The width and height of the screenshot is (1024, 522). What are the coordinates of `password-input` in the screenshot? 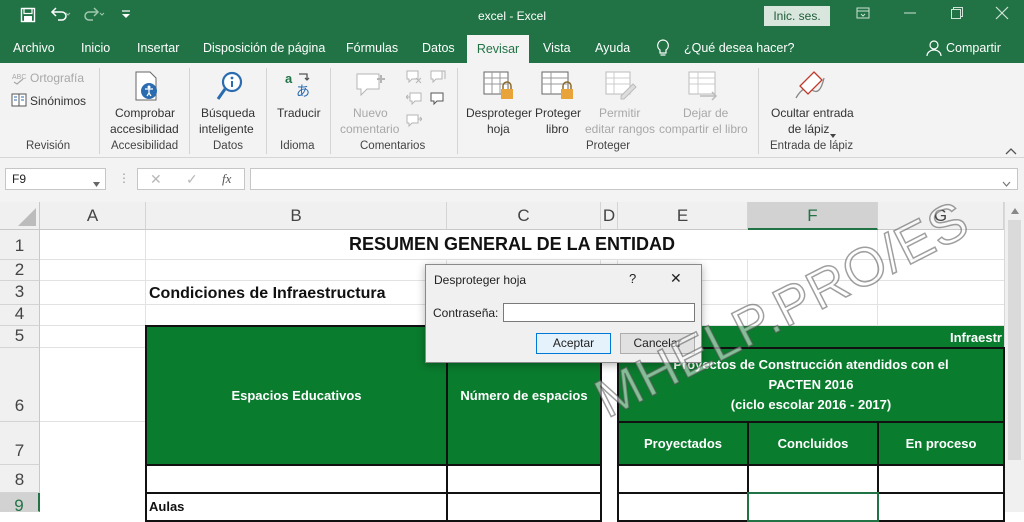 It's located at (599, 312).